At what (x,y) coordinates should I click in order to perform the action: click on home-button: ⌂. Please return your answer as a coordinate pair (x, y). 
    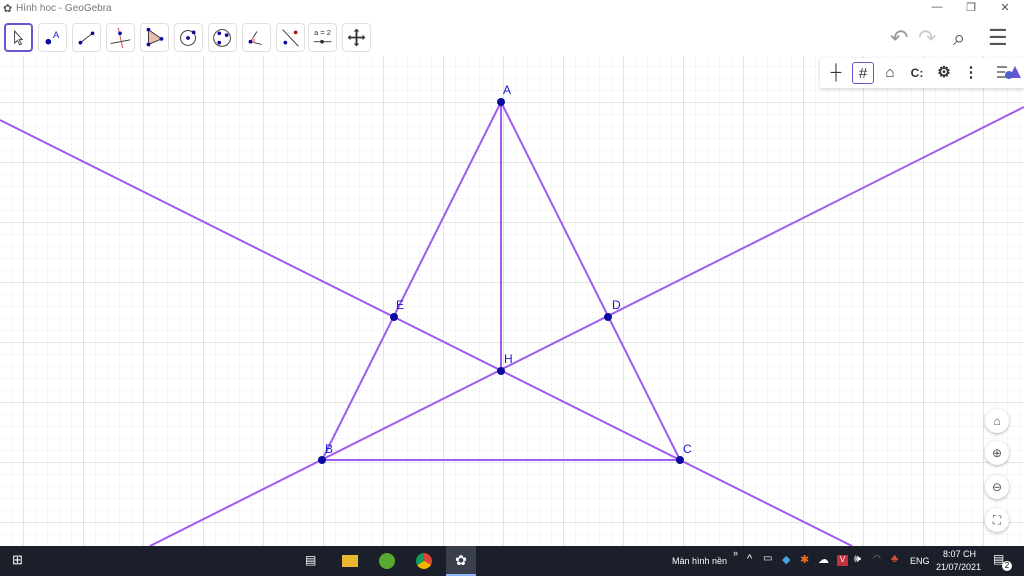
    Looking at the image, I should click on (890, 73).